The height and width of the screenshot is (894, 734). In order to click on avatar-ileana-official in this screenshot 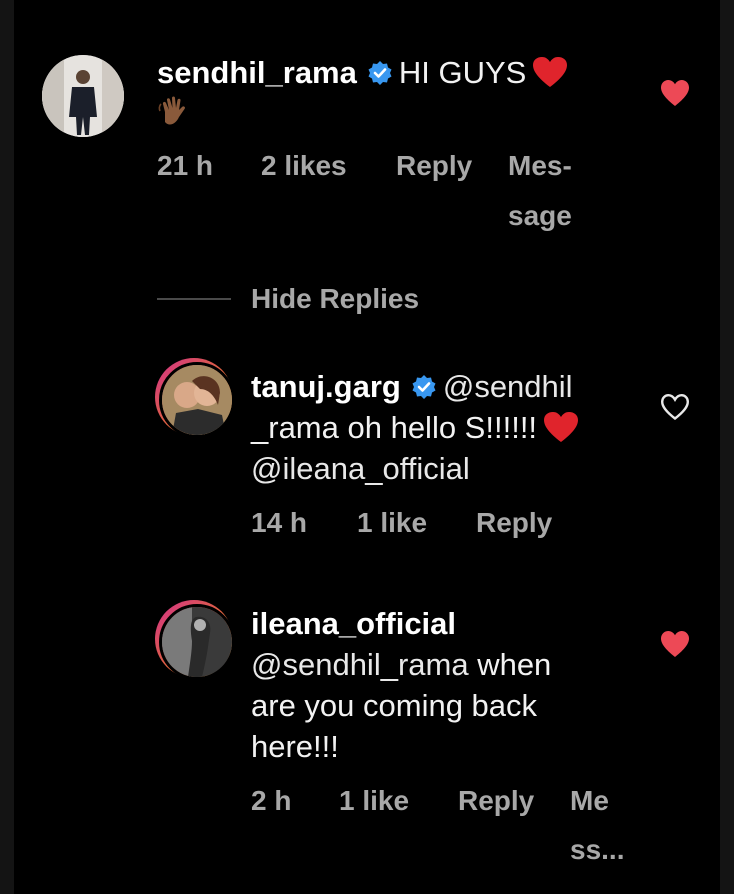, I will do `click(197, 642)`.